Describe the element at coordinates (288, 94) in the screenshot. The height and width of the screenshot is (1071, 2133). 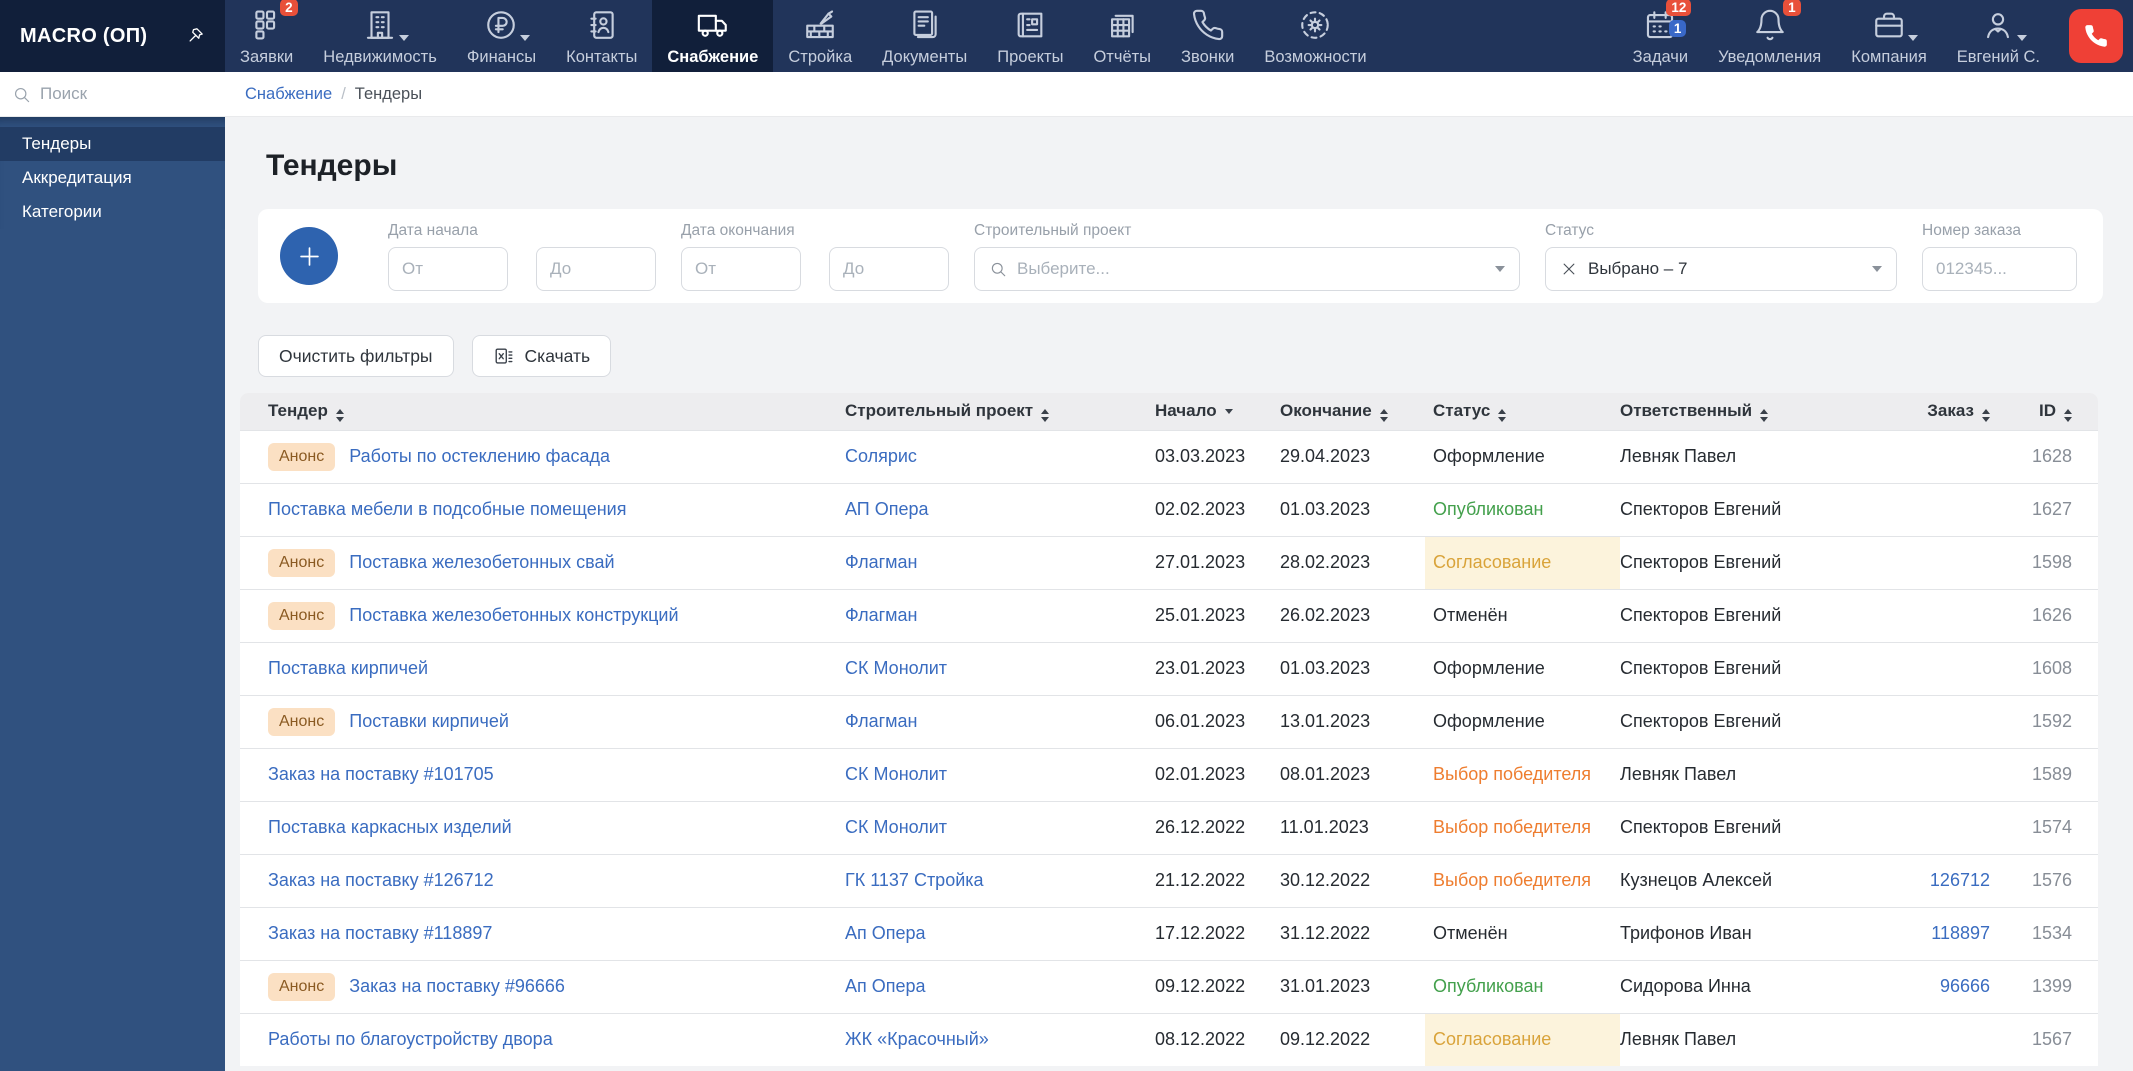
I see `breadcrumb-link-supplies: Снабжение` at that location.